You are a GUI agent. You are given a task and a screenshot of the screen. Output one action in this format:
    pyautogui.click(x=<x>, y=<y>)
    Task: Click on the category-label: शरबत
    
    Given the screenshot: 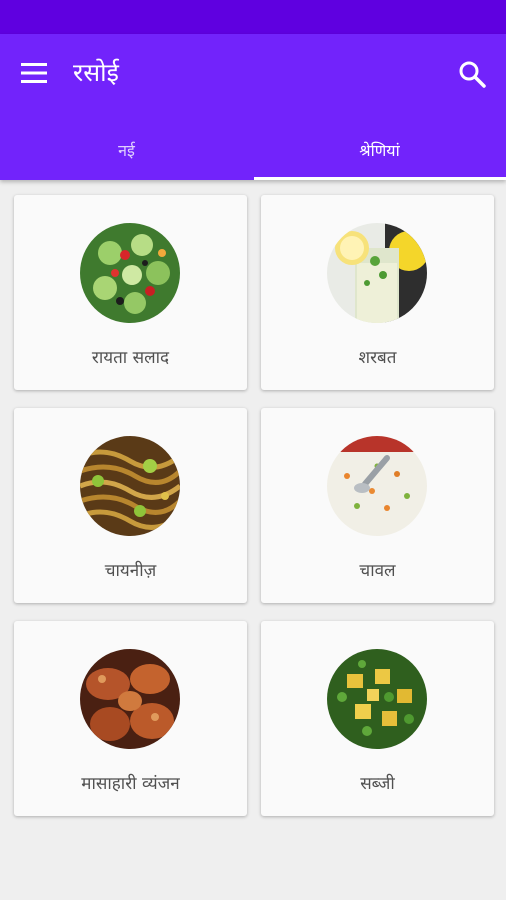 What is the action you would take?
    pyautogui.click(x=377, y=358)
    